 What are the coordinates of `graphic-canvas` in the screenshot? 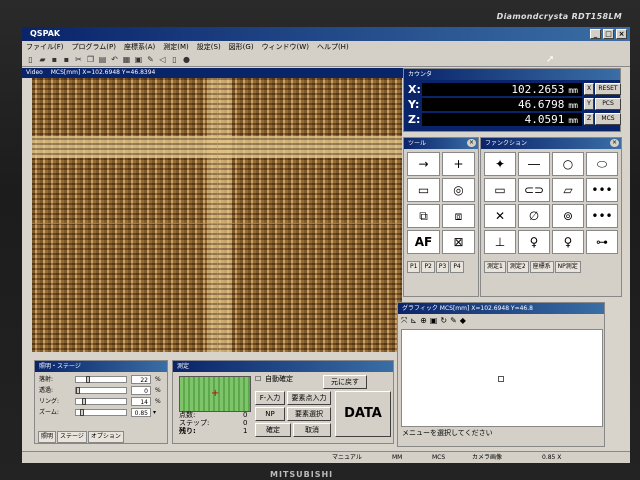 It's located at (502, 378).